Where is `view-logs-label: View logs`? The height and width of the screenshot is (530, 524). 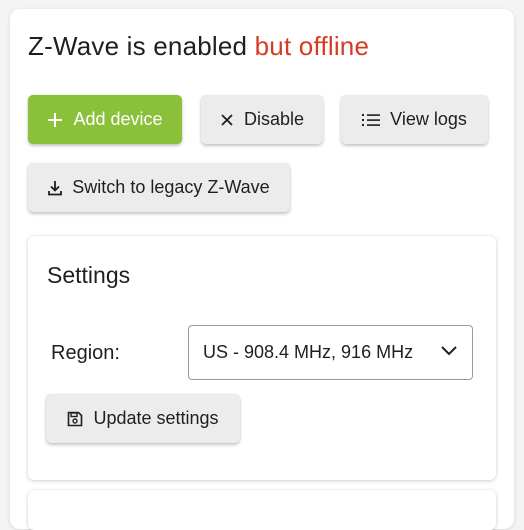 view-logs-label: View logs is located at coordinates (428, 119).